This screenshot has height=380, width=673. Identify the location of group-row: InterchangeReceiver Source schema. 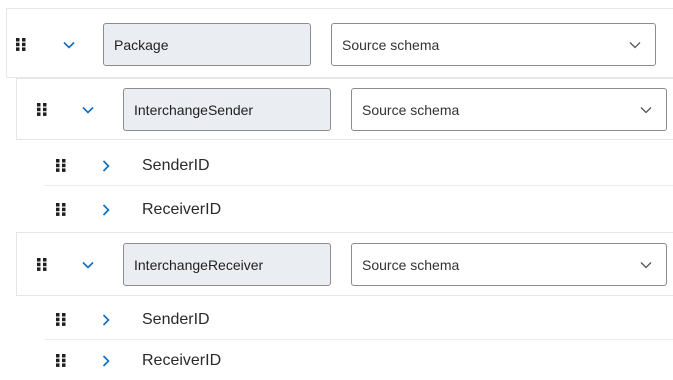
(345, 264).